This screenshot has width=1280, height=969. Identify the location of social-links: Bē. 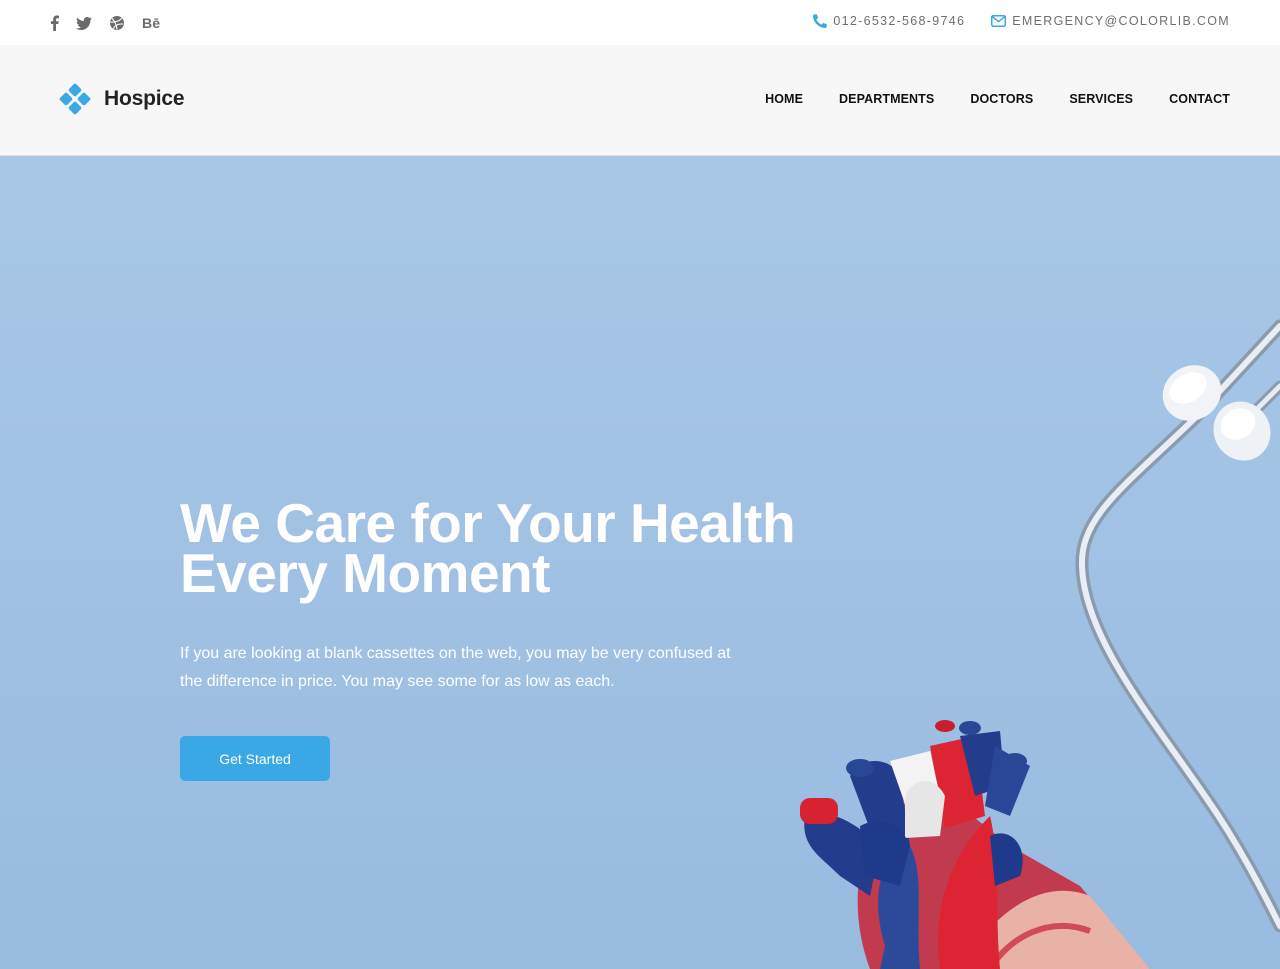
(105, 23).